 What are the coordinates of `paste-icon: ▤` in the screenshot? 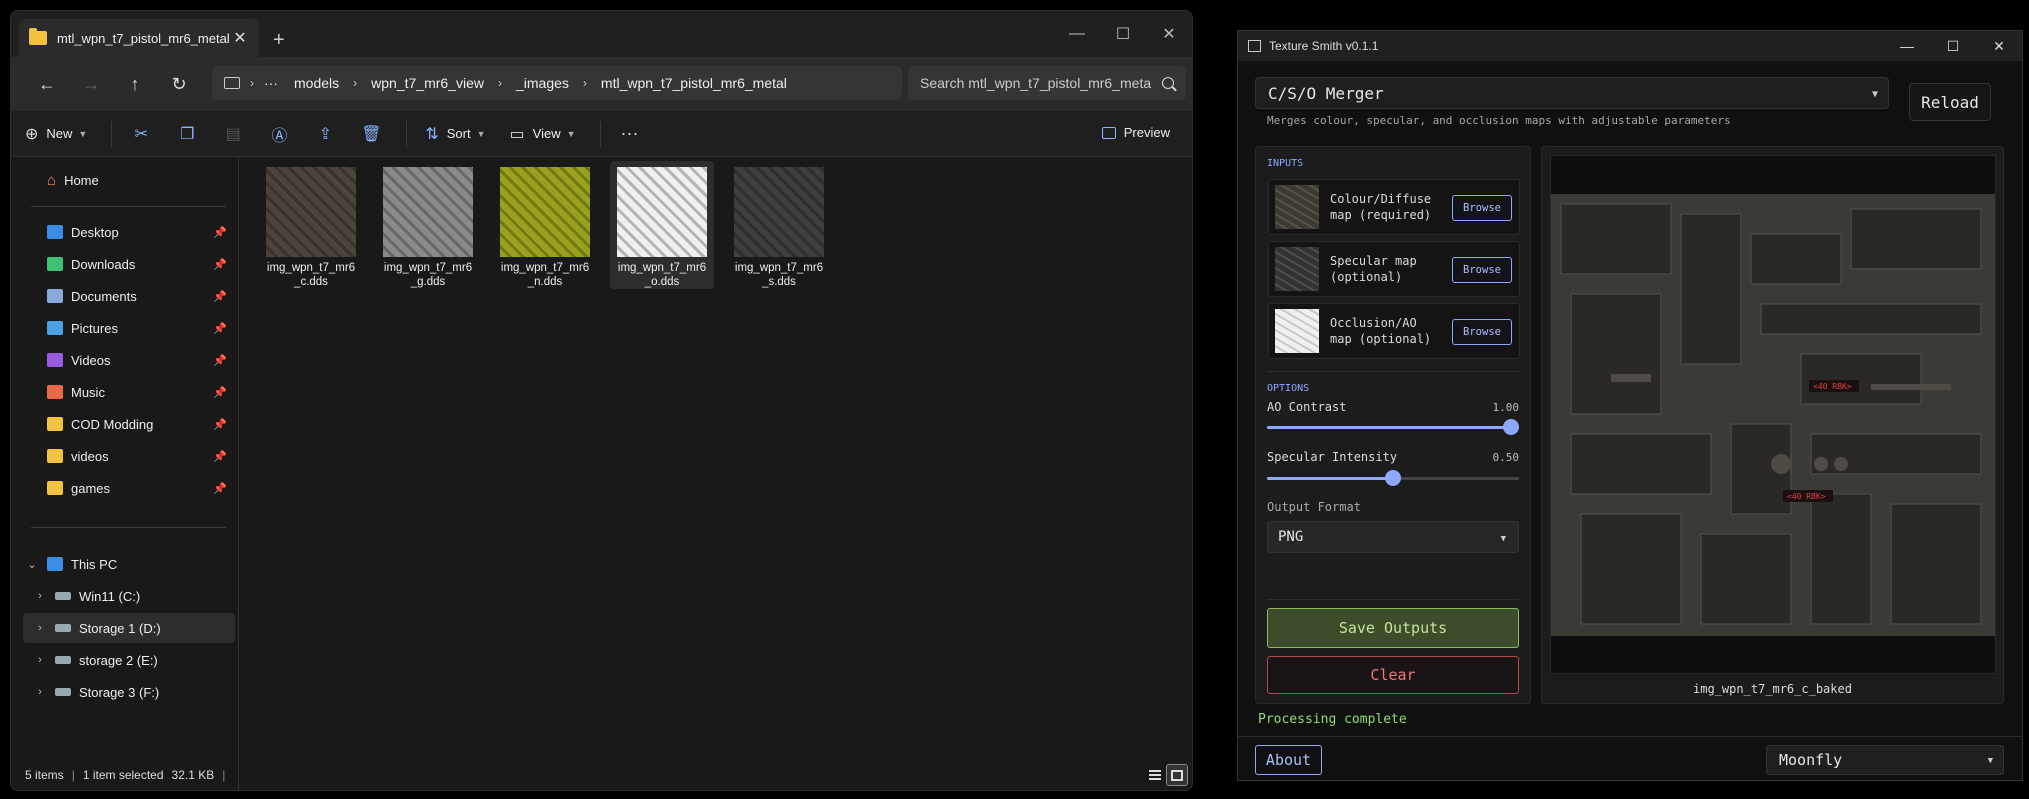 It's located at (233, 134).